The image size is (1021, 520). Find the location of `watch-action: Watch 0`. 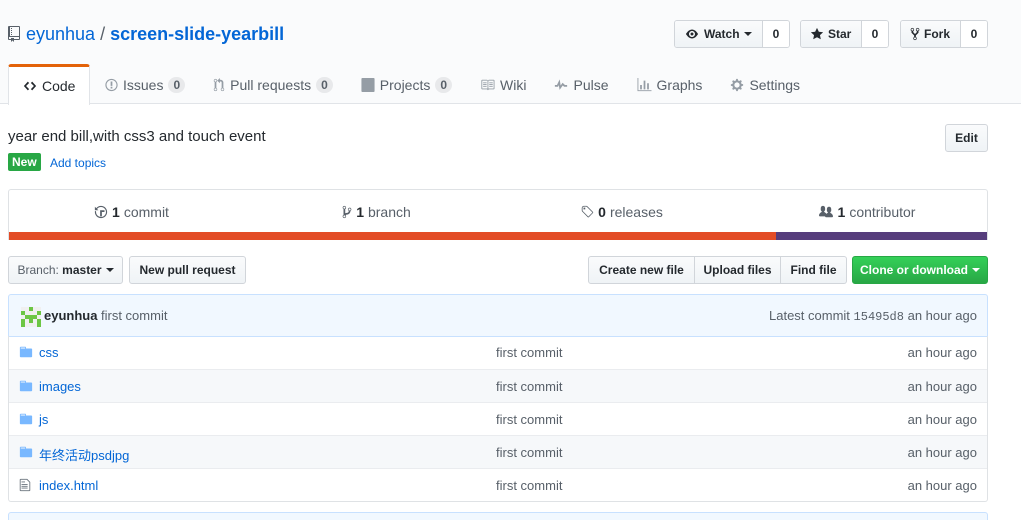

watch-action: Watch 0 is located at coordinates (732, 34).